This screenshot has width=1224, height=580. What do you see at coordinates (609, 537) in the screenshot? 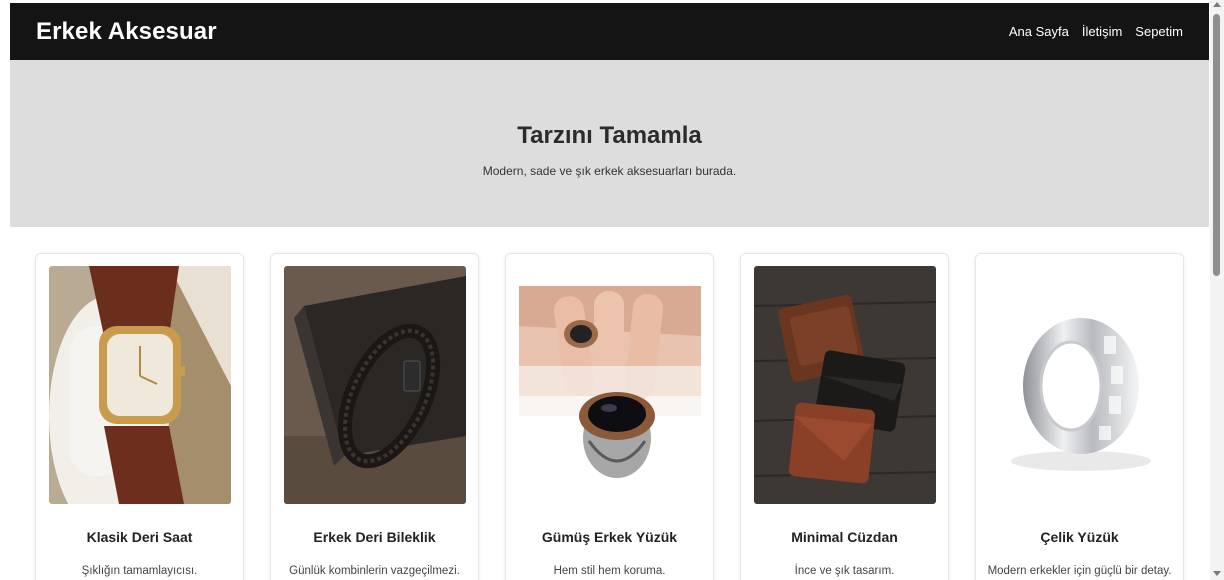
I see `product-title: Gümüş Erkek Yüzük` at bounding box center [609, 537].